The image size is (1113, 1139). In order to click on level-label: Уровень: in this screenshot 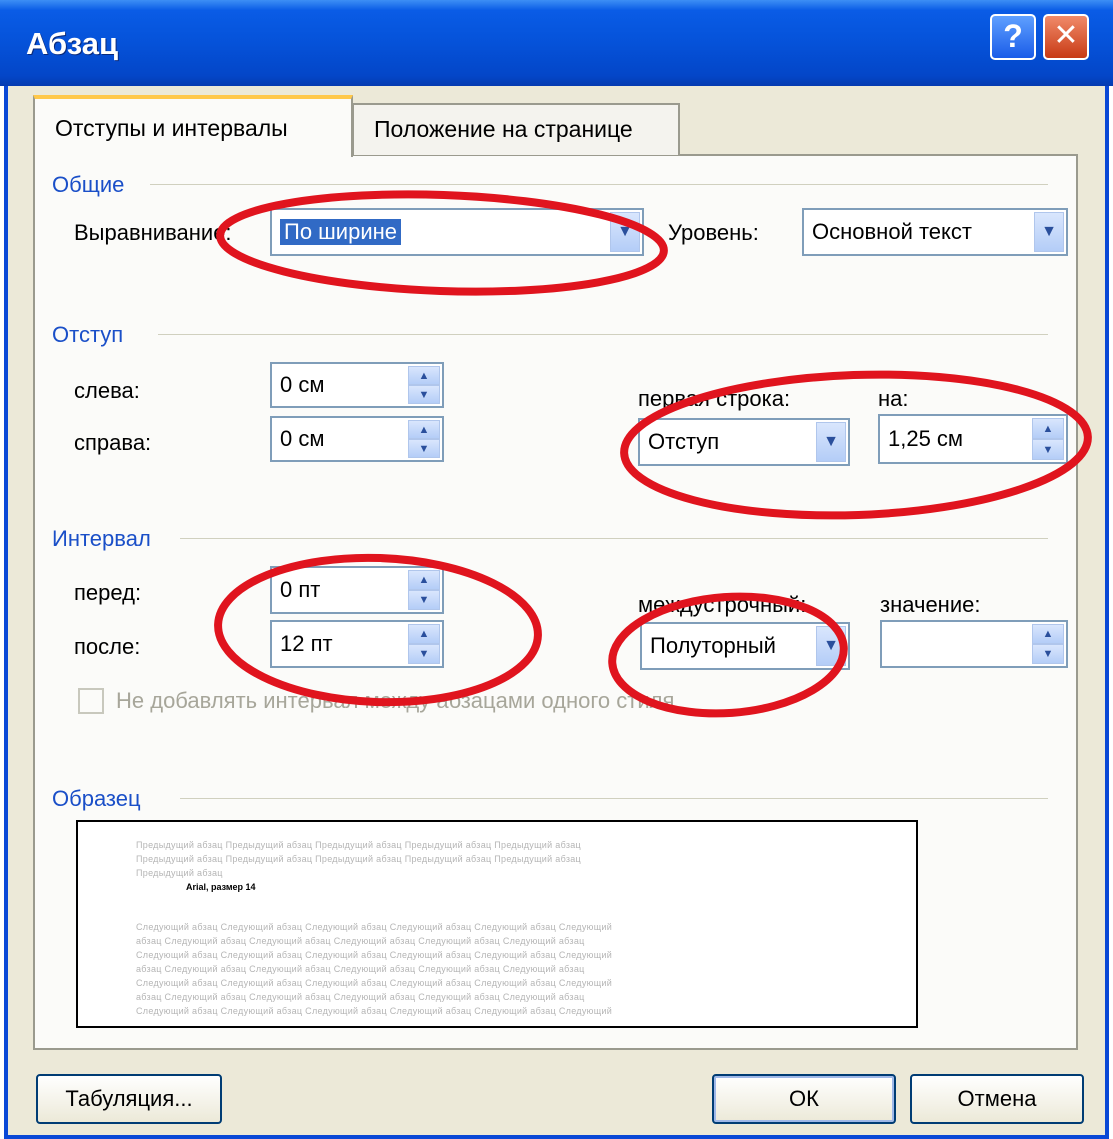, I will do `click(713, 232)`.